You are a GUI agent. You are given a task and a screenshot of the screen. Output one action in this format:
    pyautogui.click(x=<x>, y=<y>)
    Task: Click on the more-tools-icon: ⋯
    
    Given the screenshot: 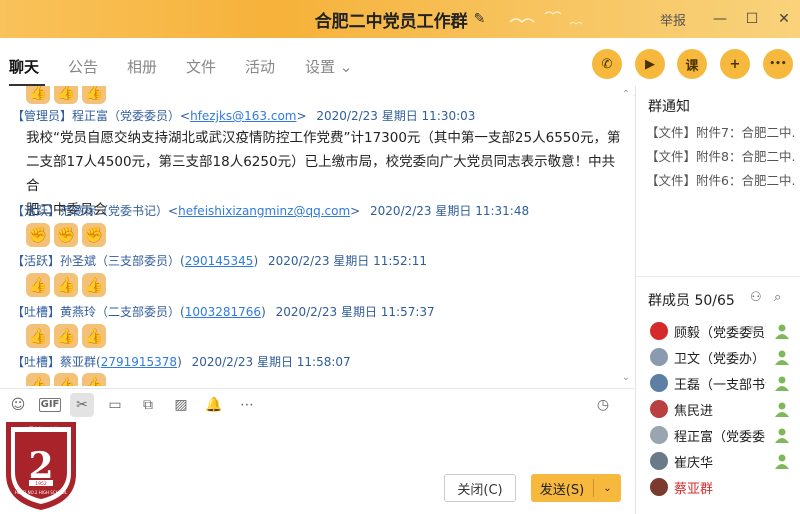 What is the action you would take?
    pyautogui.click(x=247, y=405)
    